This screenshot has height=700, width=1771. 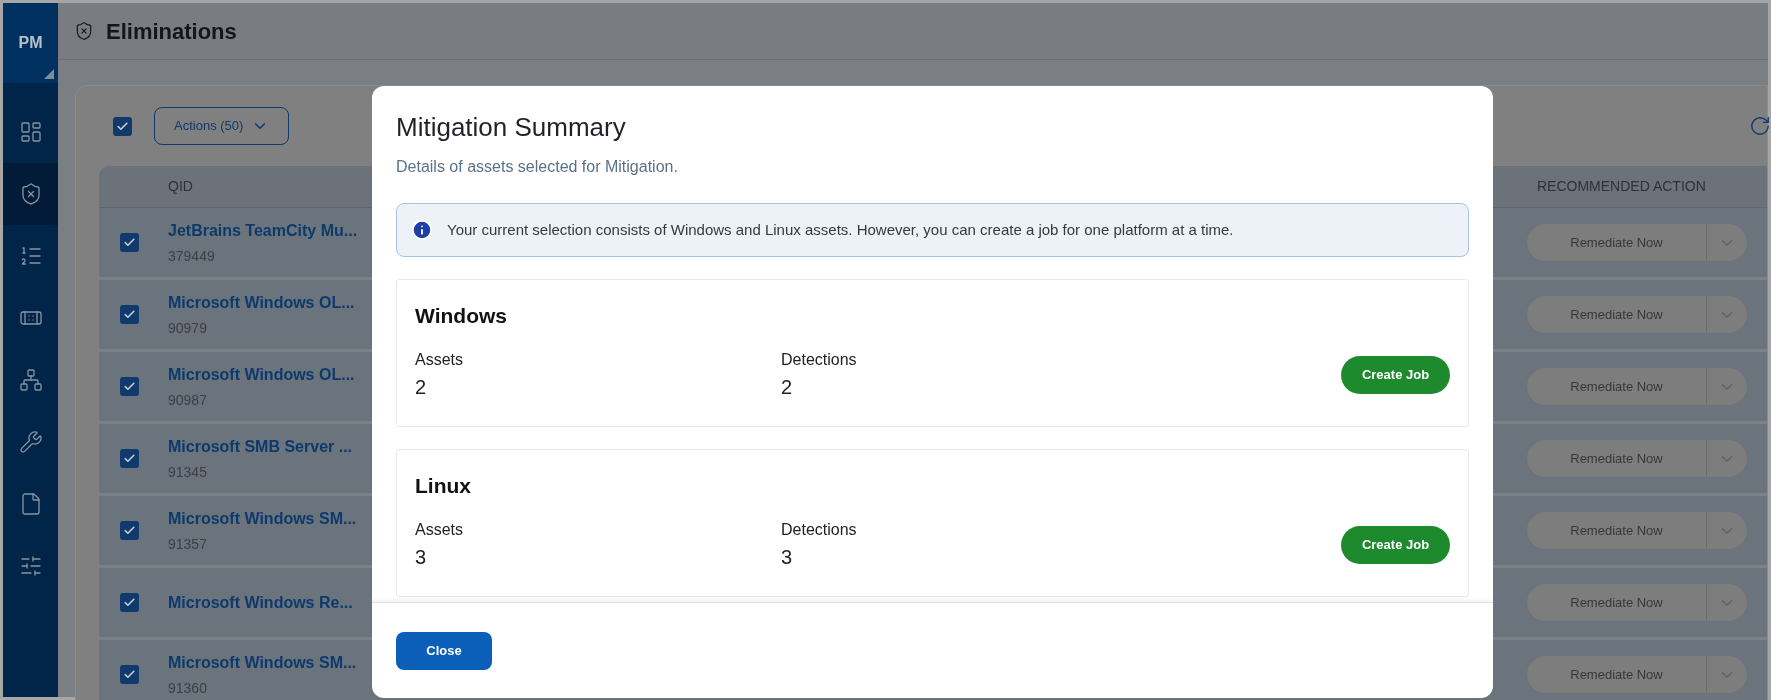 I want to click on tools-icon, so click(x=30, y=442).